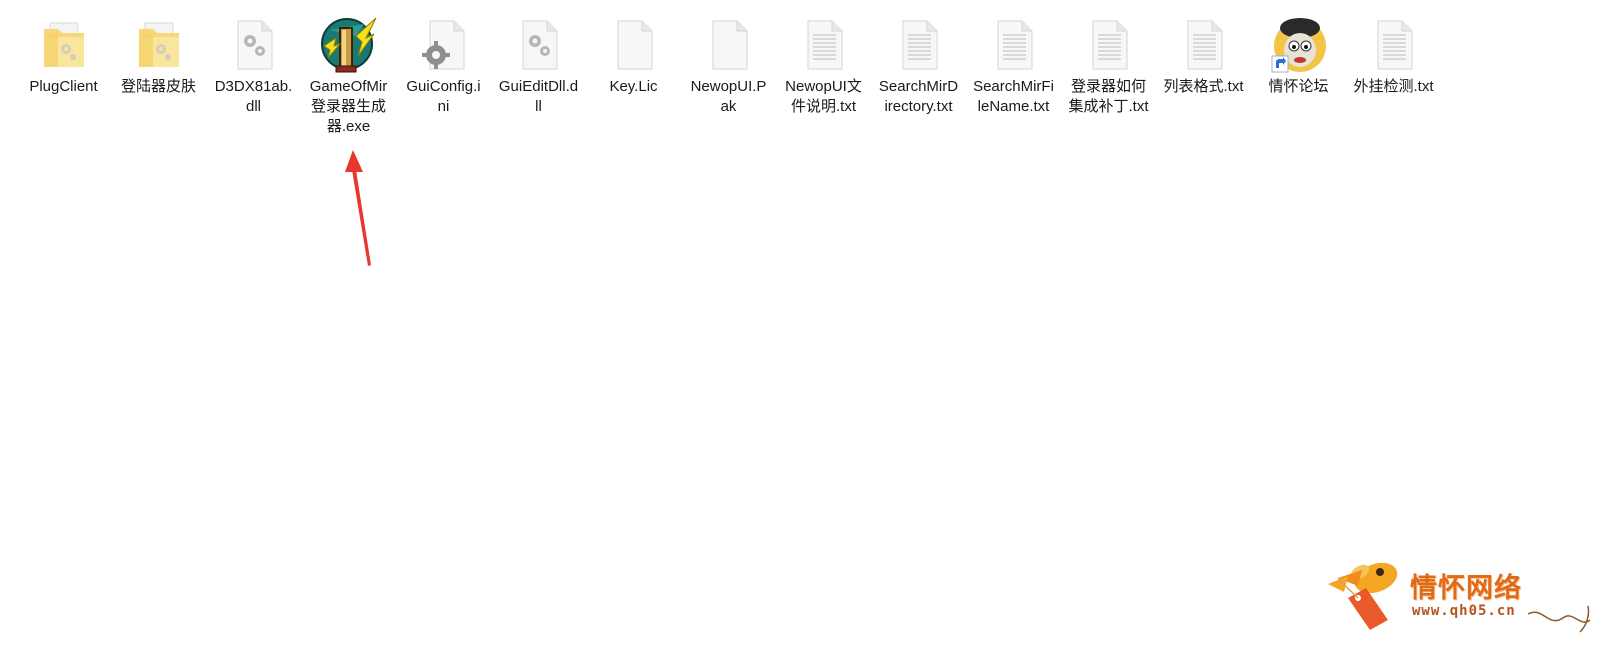 This screenshot has height=652, width=1618. I want to click on file-label: SearchMirFileName.txt, so click(1013, 96).